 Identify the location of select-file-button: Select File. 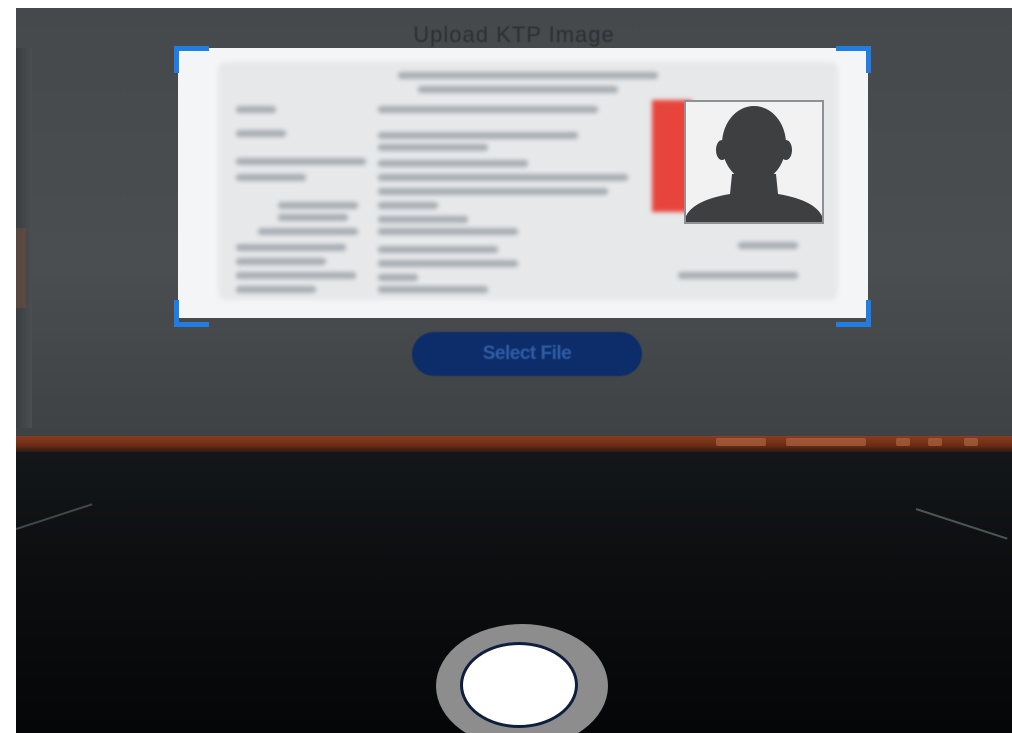
(527, 354).